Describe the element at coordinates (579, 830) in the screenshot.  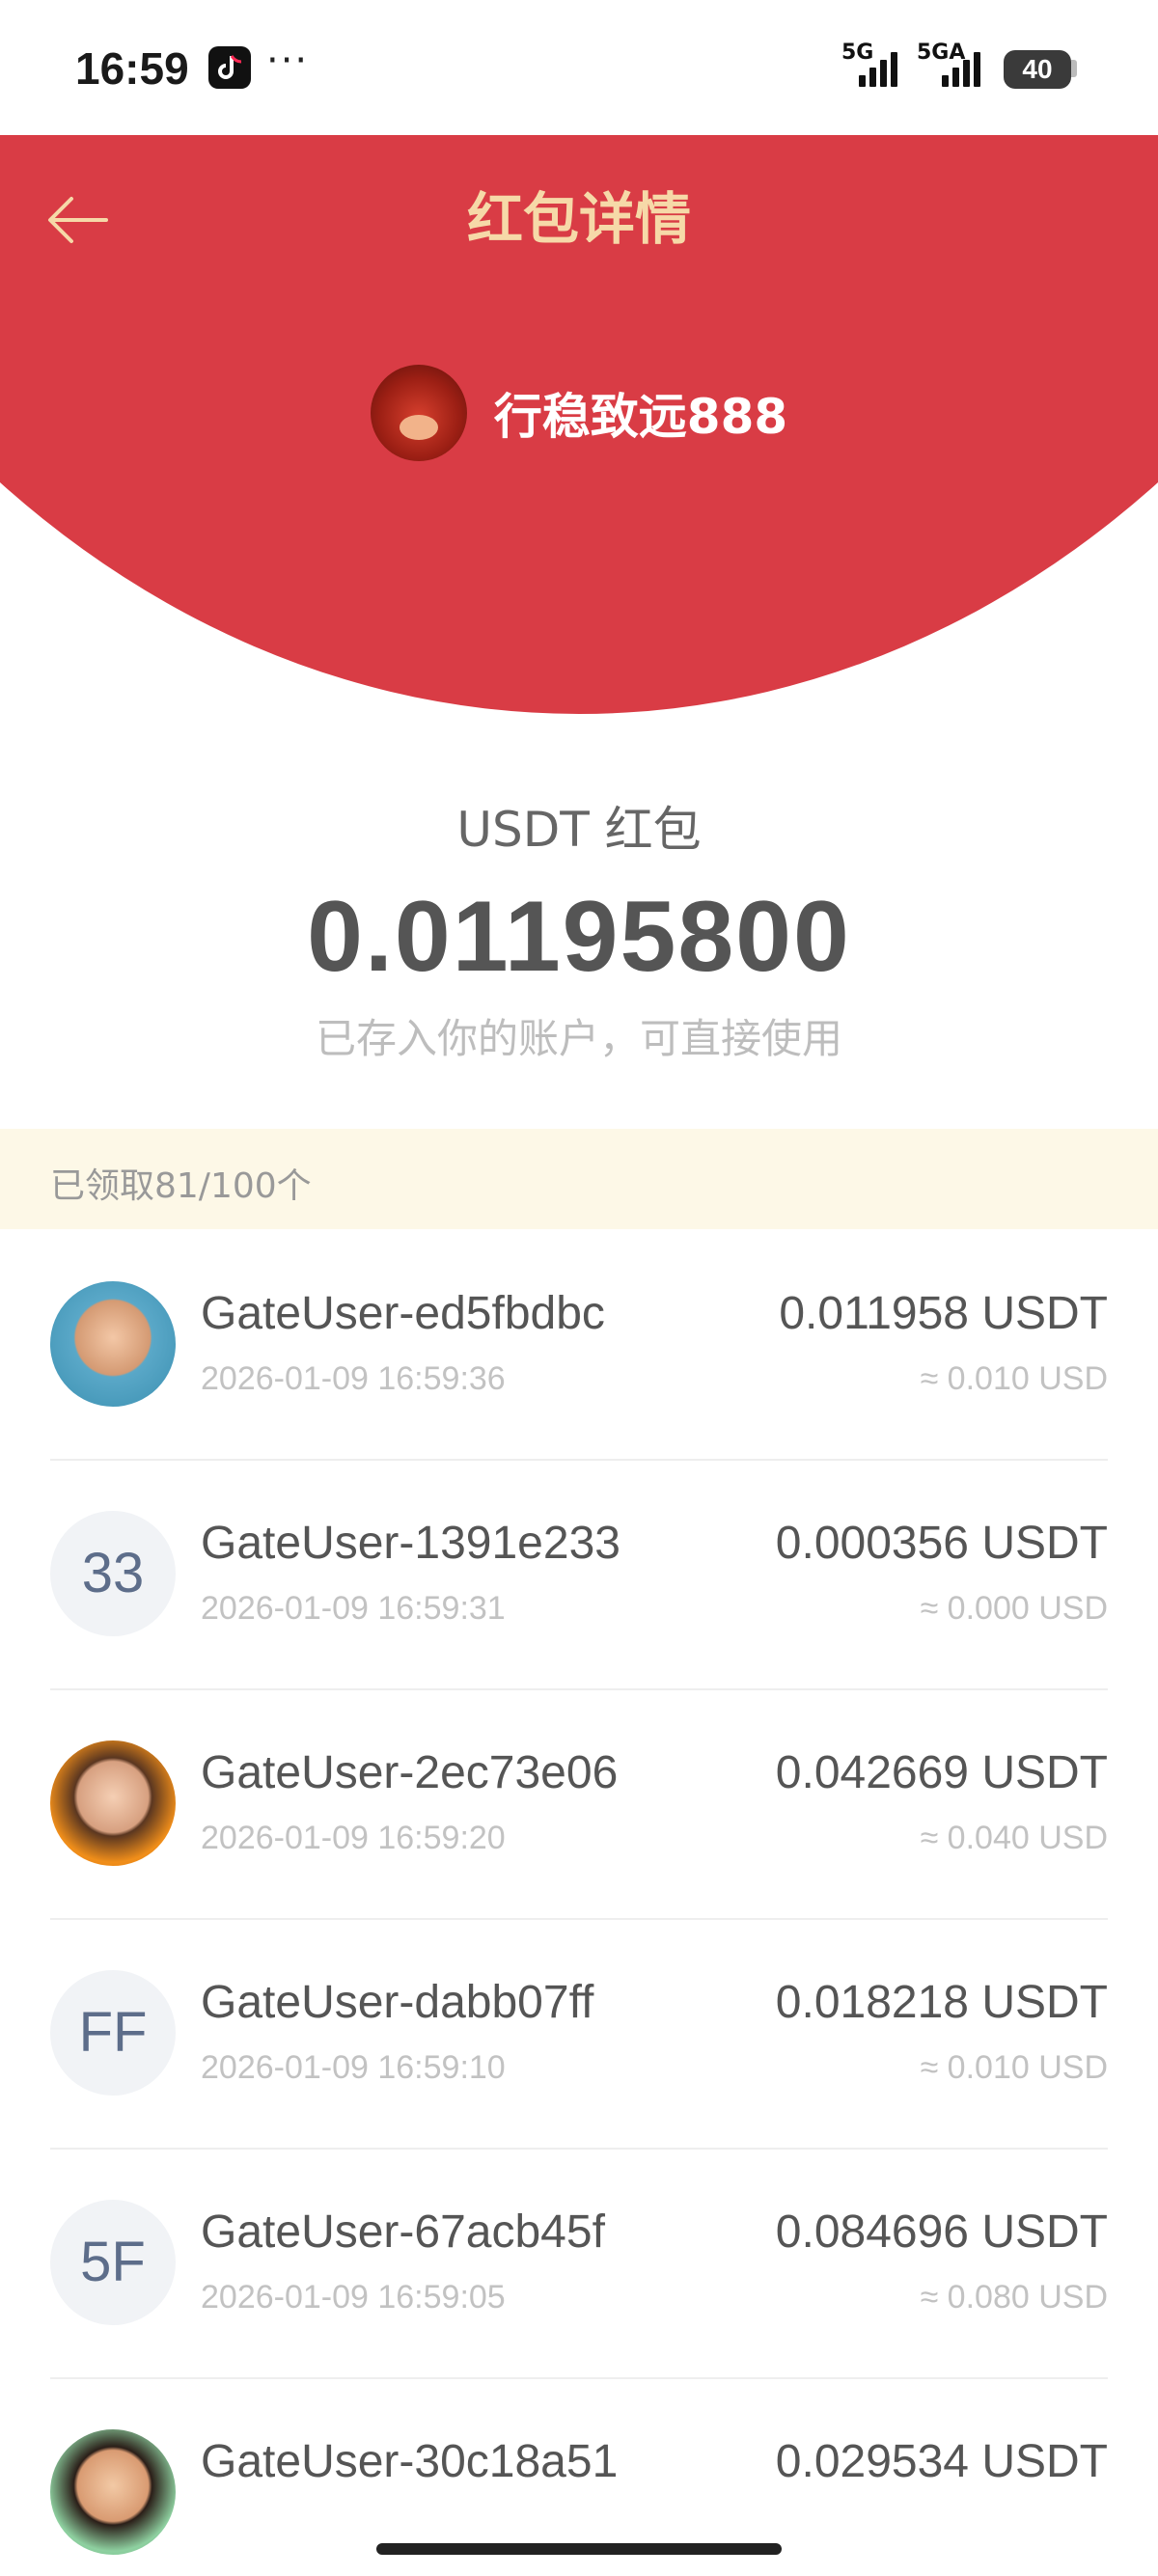
I see `currency-label: USDT 红包` at that location.